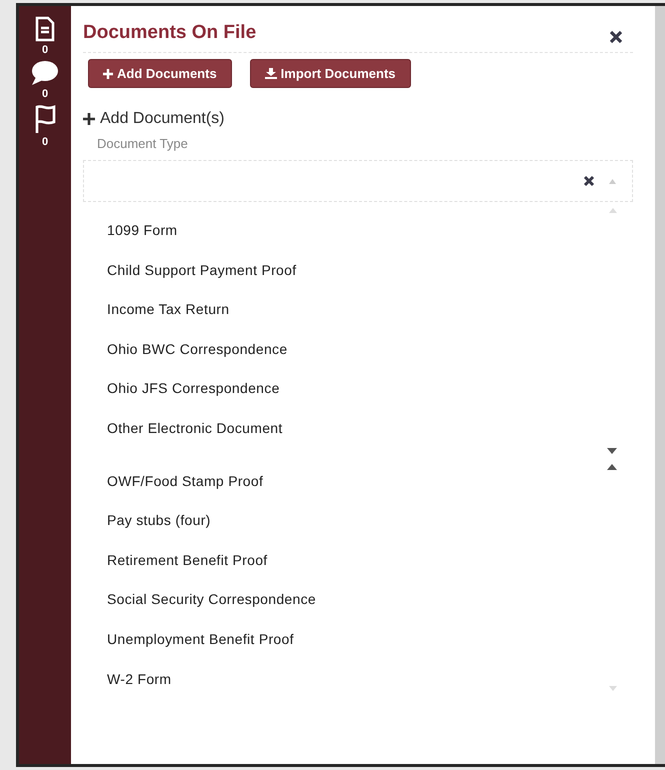 Image resolution: width=665 pixels, height=770 pixels. What do you see at coordinates (370, 360) in the screenshot?
I see `dropdown-option: Ohio BWC Correspondence` at bounding box center [370, 360].